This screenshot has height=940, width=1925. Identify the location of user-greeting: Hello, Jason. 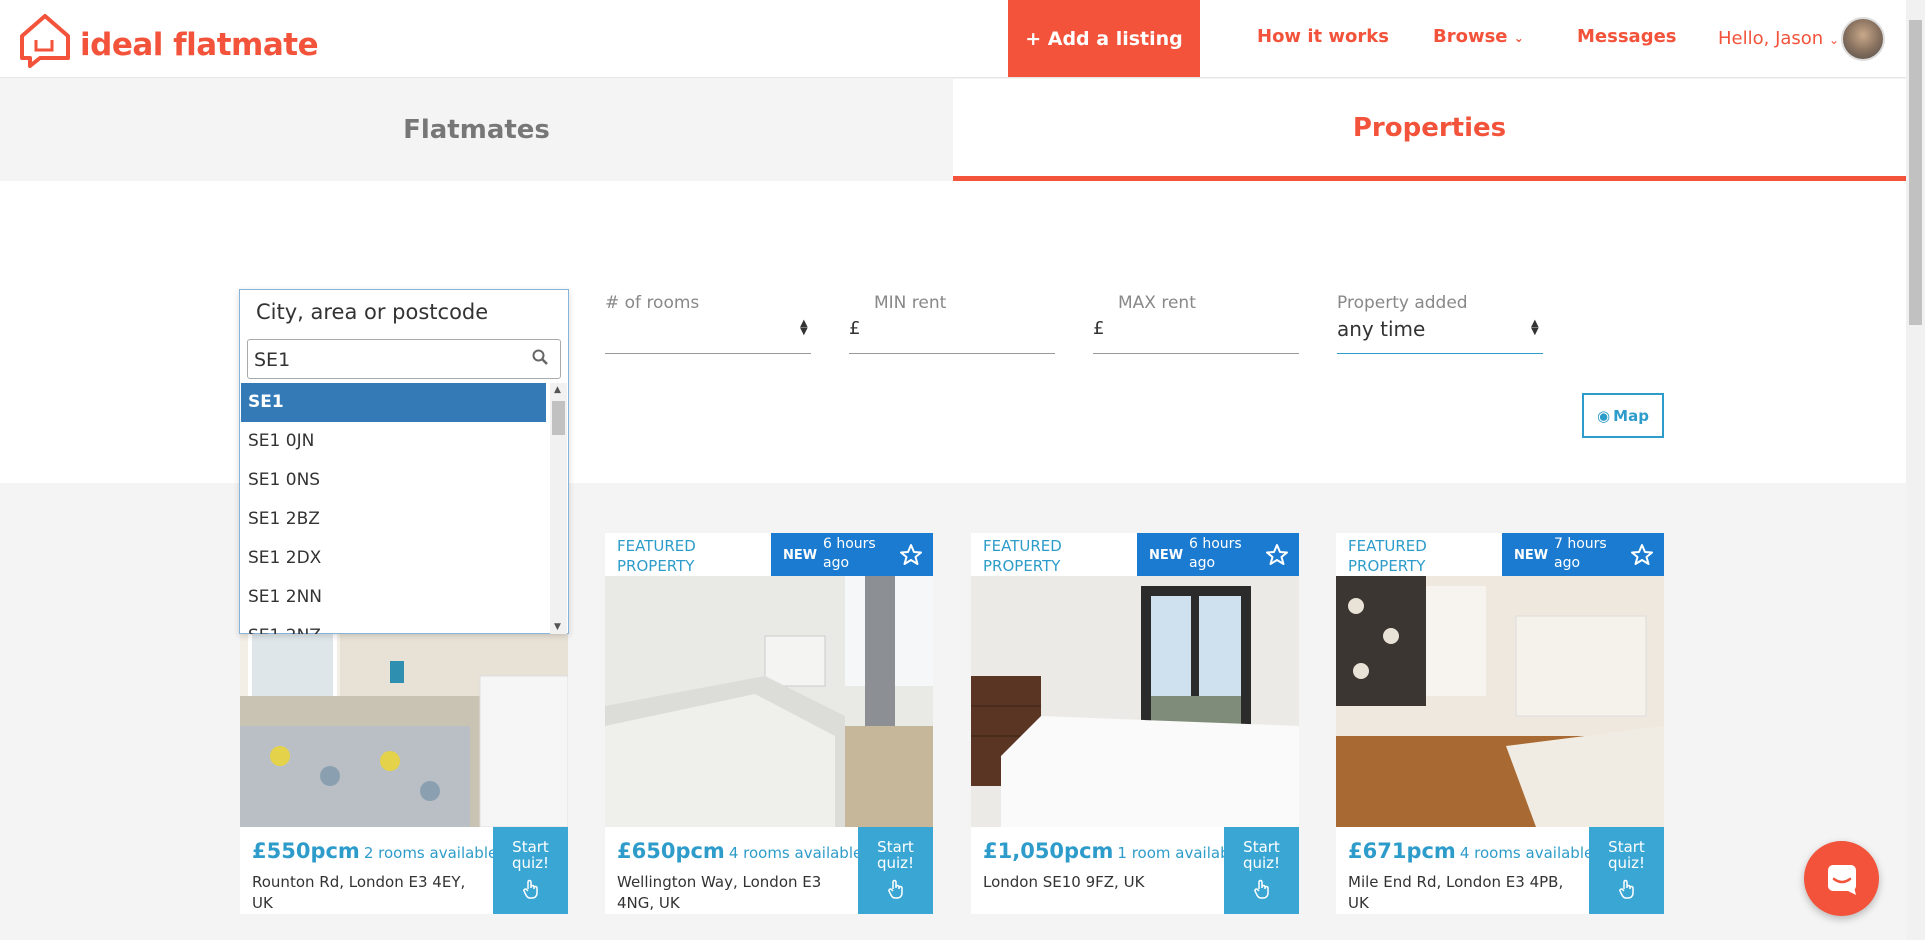
(1771, 38).